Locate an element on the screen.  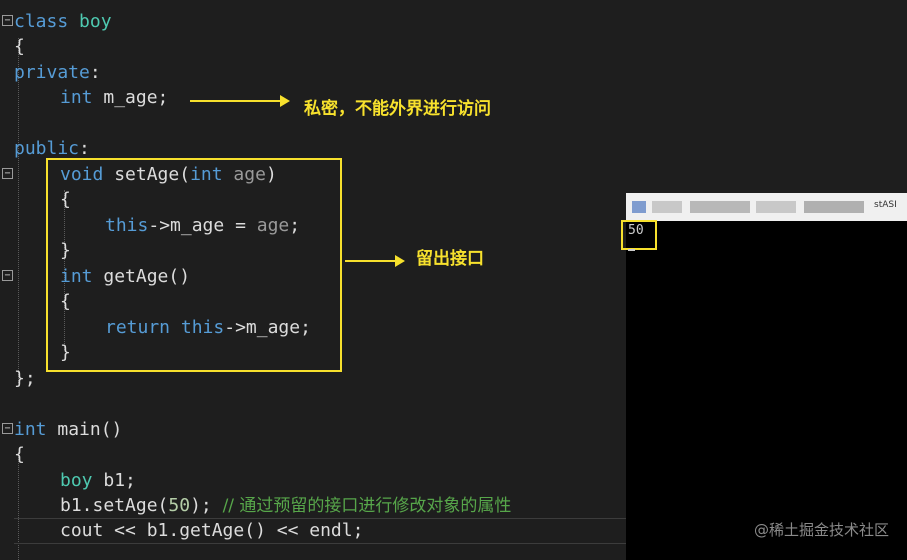
object-decl-text: b1; is located at coordinates (114, 480).